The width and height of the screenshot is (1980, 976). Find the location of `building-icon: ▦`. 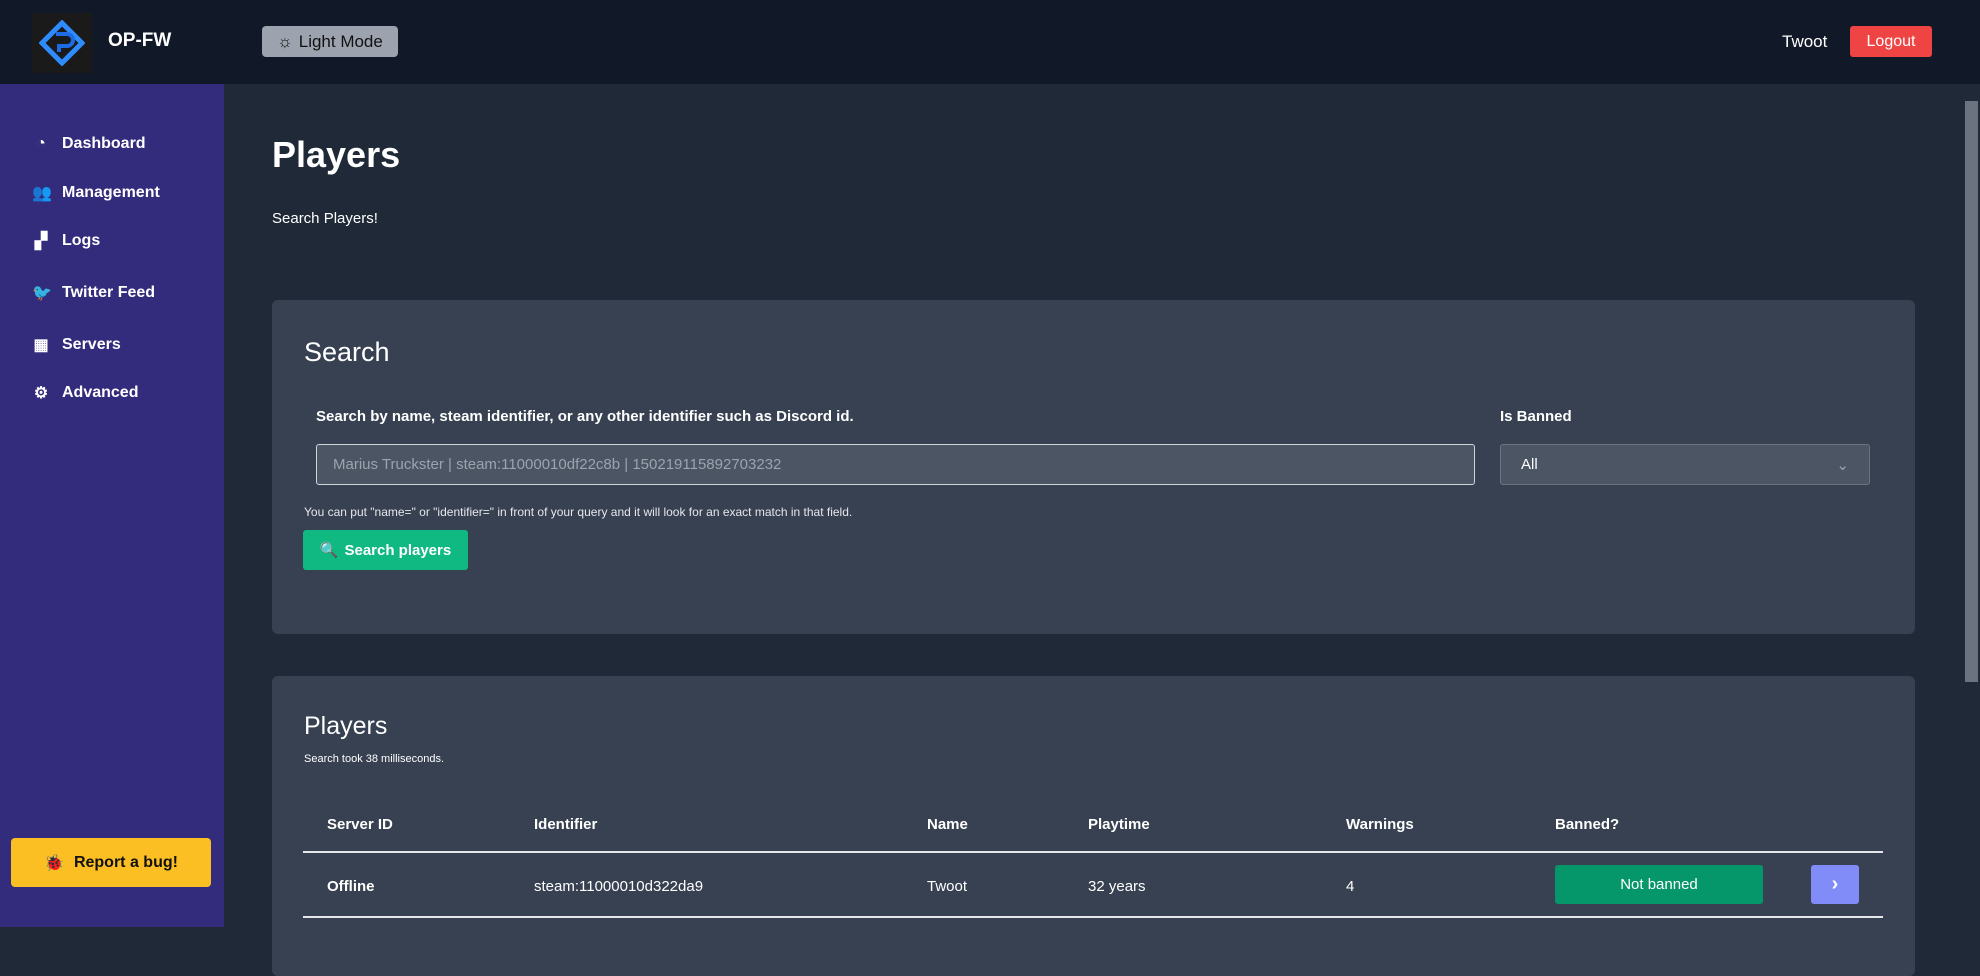

building-icon: ▦ is located at coordinates (41, 345).